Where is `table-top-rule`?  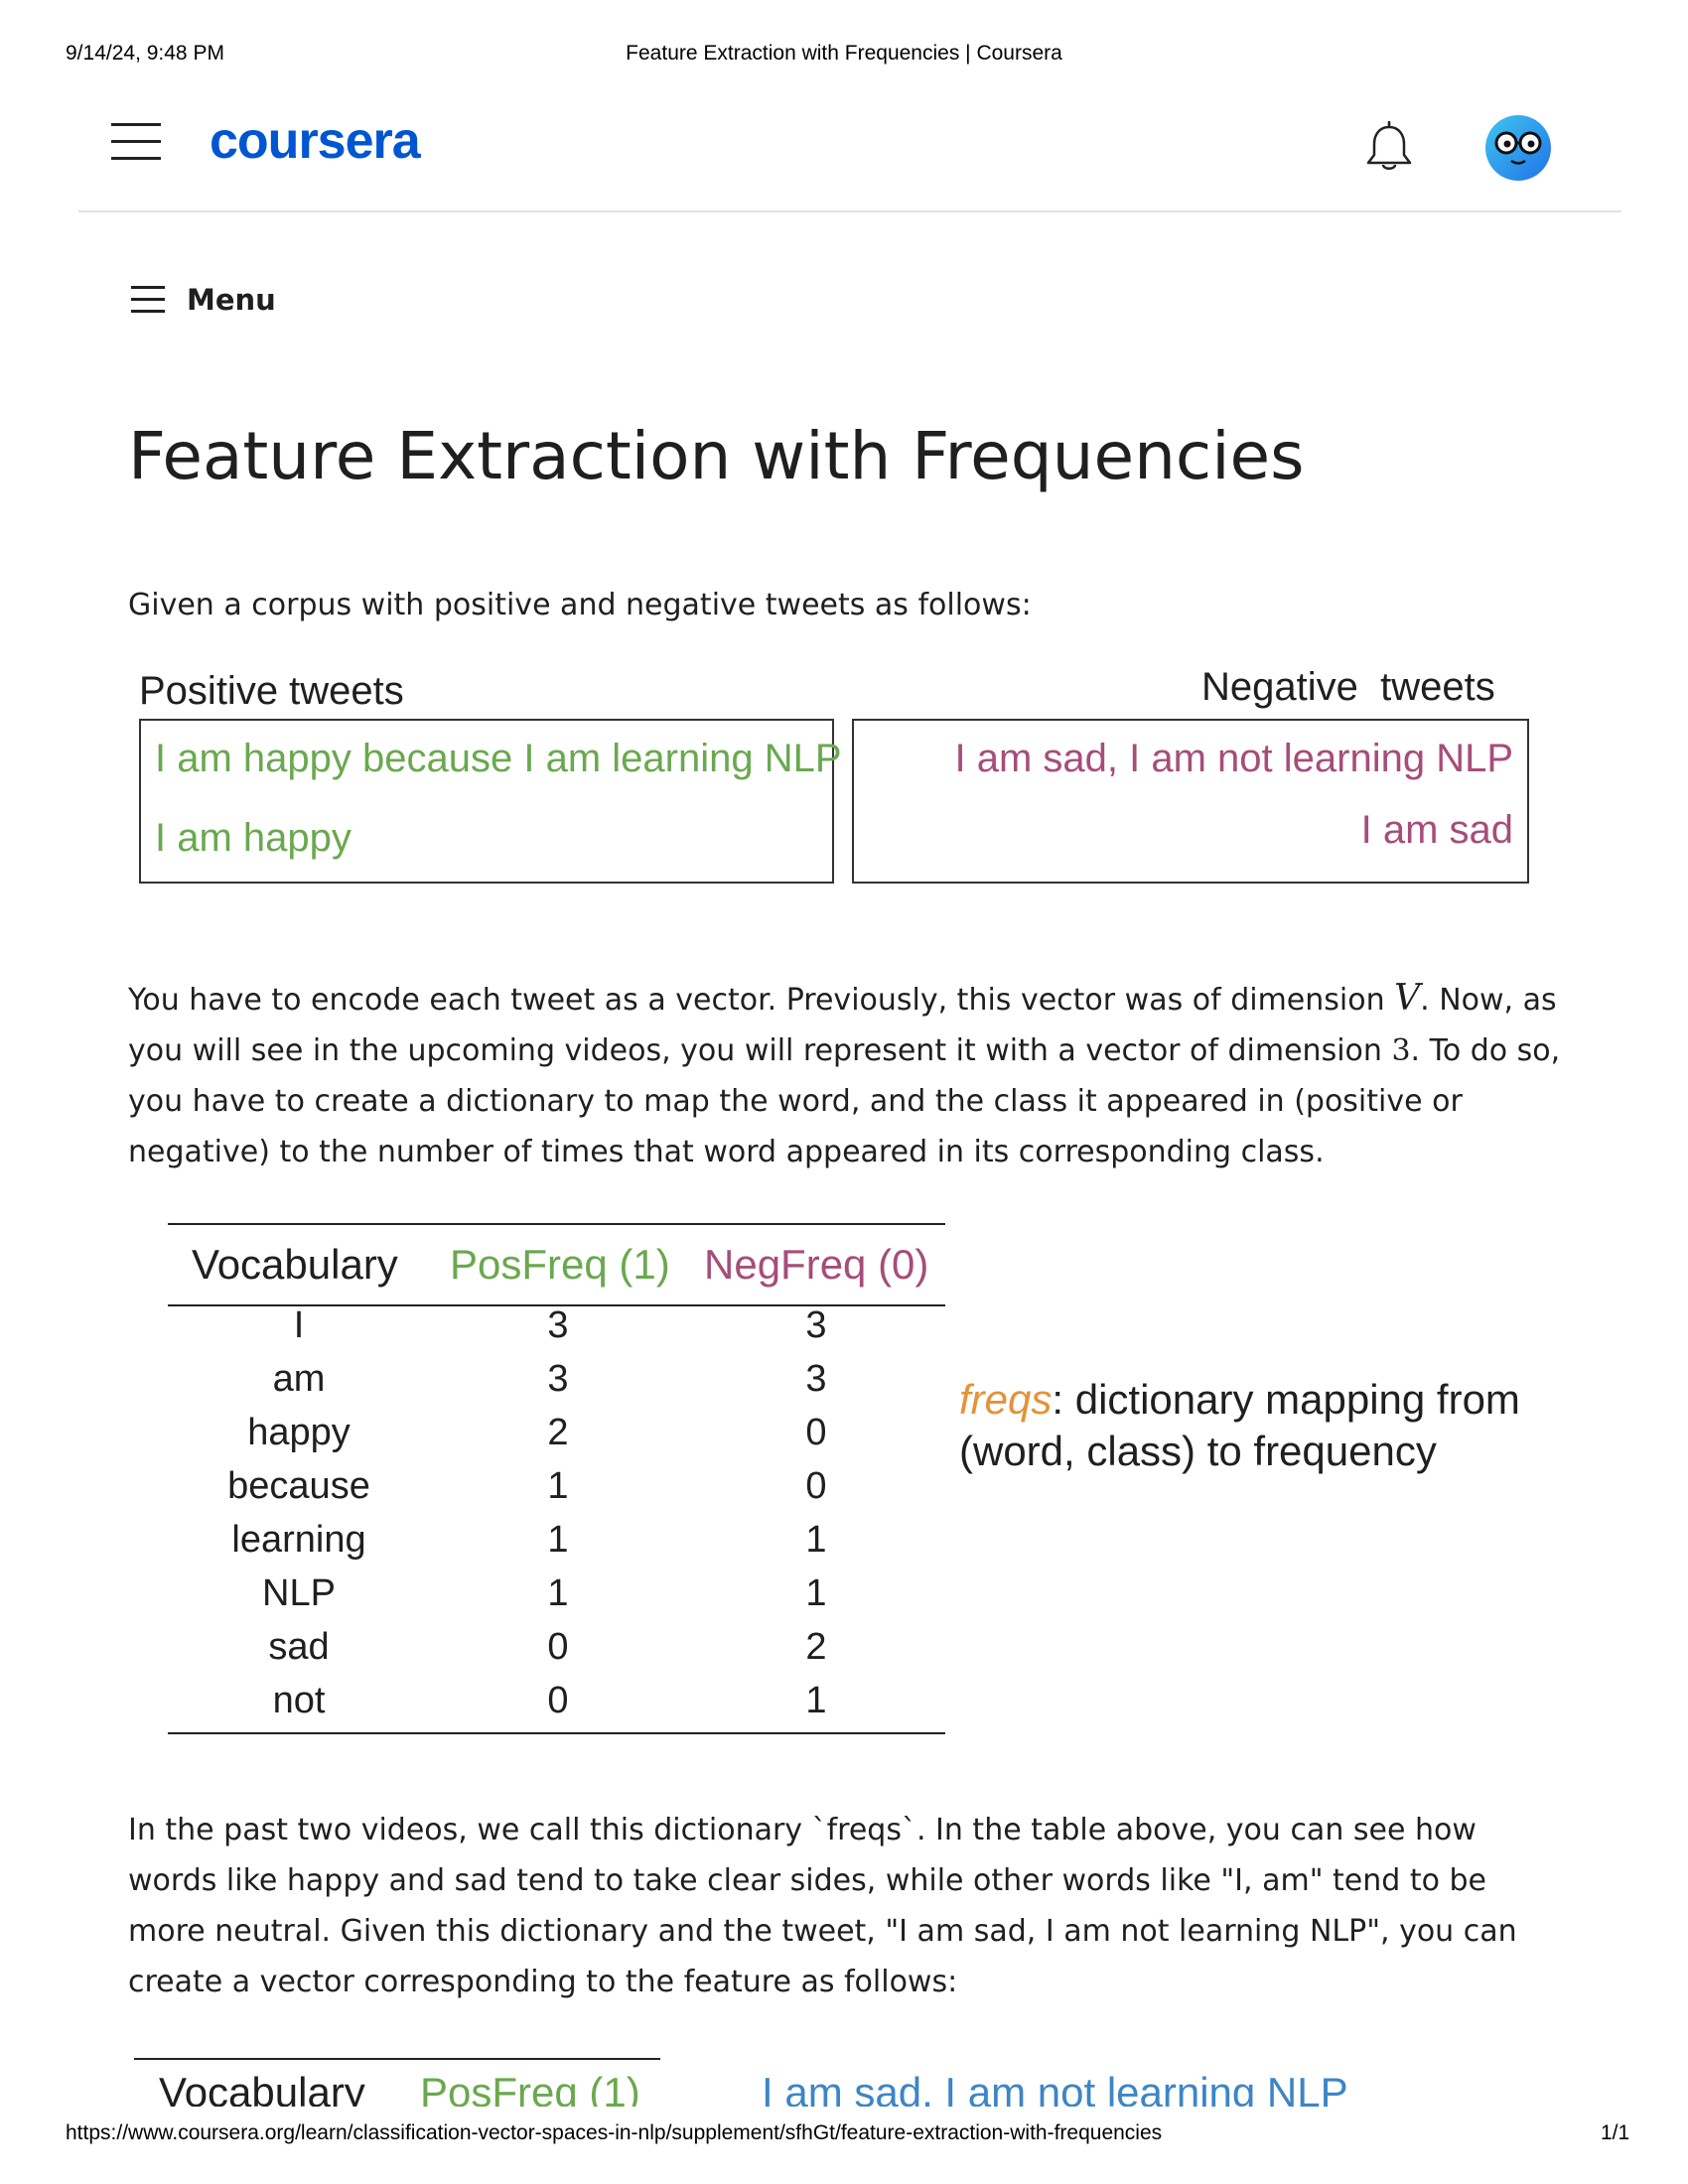 table-top-rule is located at coordinates (556, 1224).